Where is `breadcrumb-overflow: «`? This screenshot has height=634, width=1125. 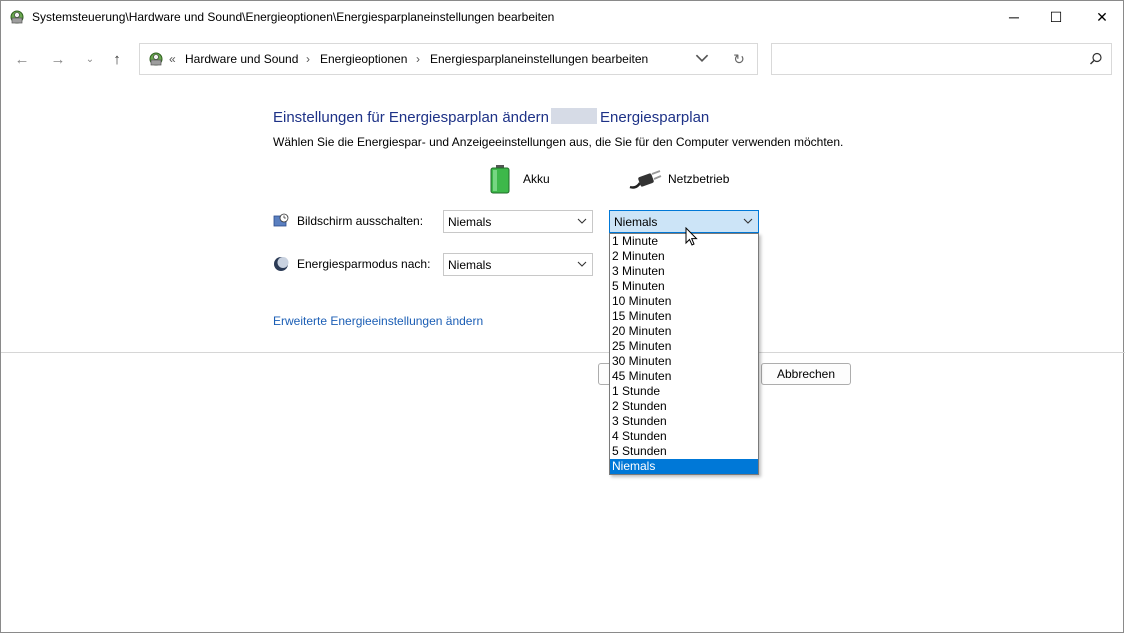 breadcrumb-overflow: « is located at coordinates (172, 59).